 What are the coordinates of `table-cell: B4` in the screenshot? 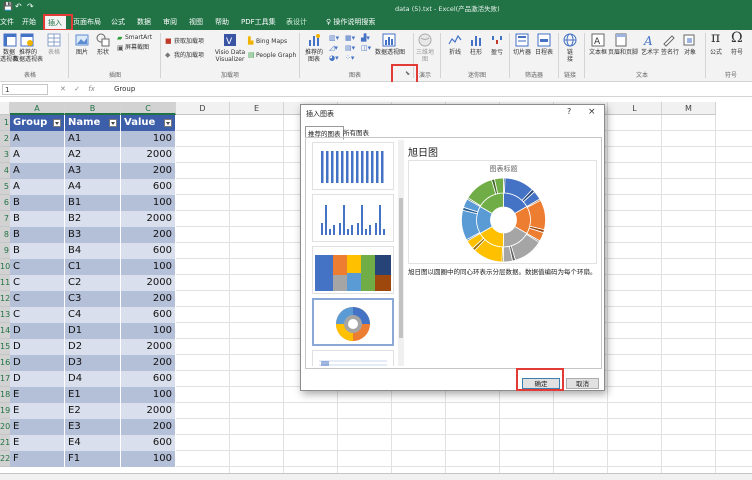 It's located at (93, 251).